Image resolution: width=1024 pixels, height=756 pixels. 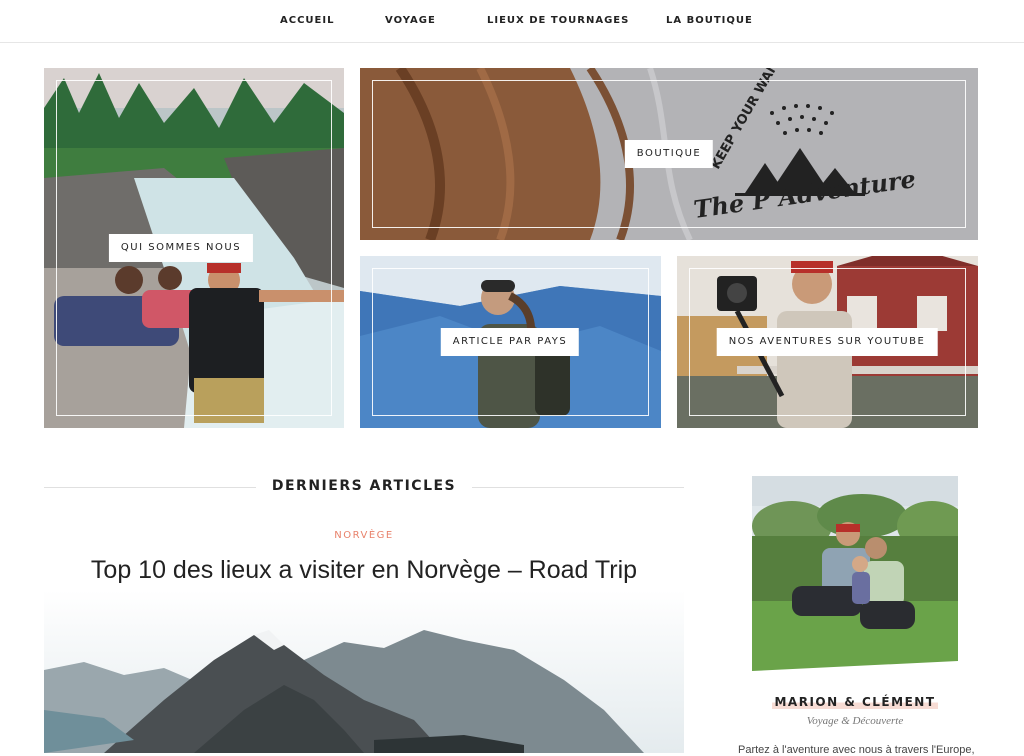 I want to click on post-hero-image, so click(x=364, y=671).